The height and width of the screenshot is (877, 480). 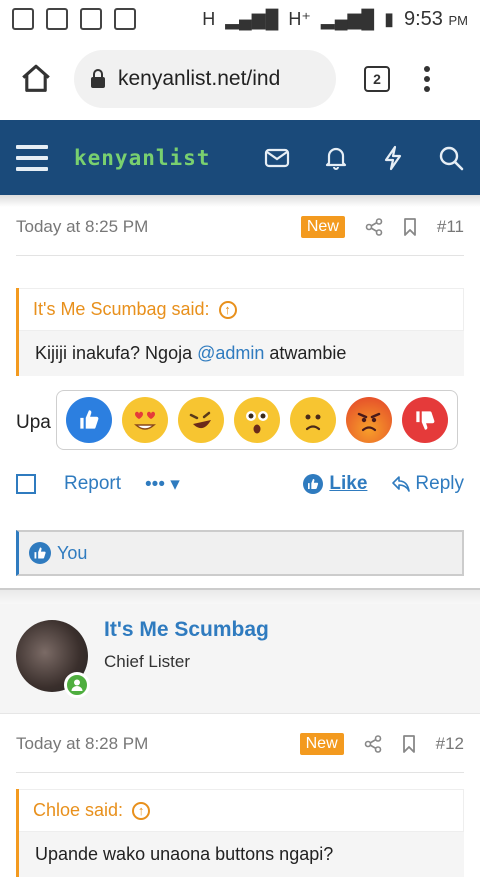 What do you see at coordinates (184, 854) in the screenshot?
I see `quote-text: Upande wako unaona buttons ngapi?` at bounding box center [184, 854].